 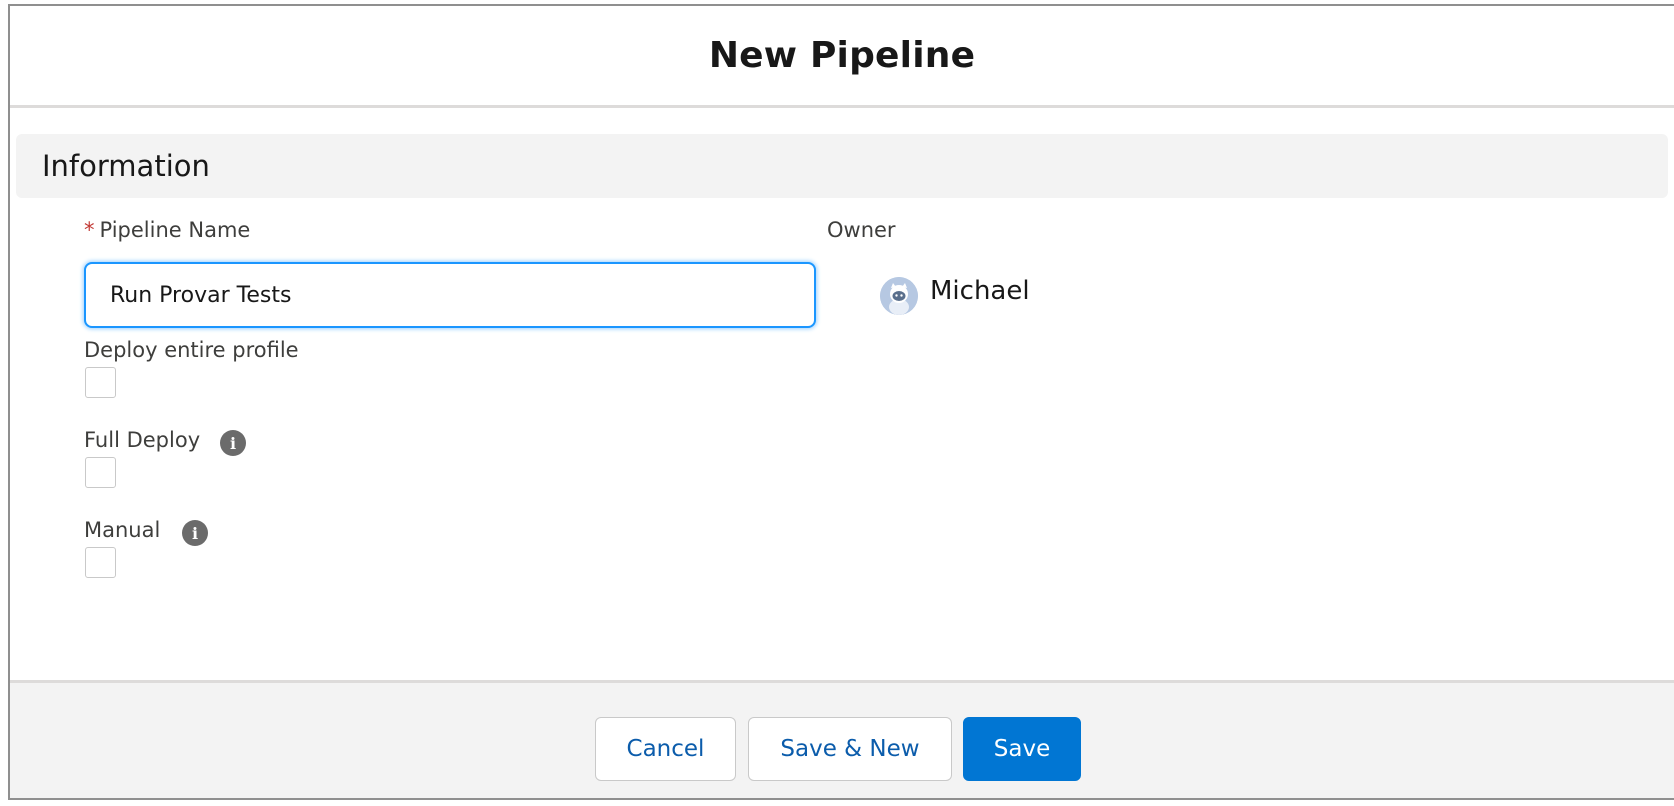 What do you see at coordinates (195, 533) in the screenshot?
I see `manual-info-icon: i` at bounding box center [195, 533].